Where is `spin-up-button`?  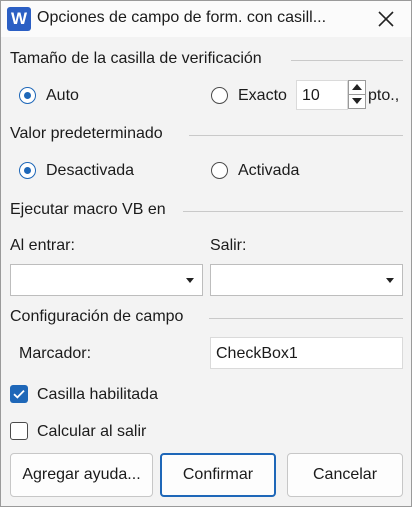 spin-up-button is located at coordinates (357, 88).